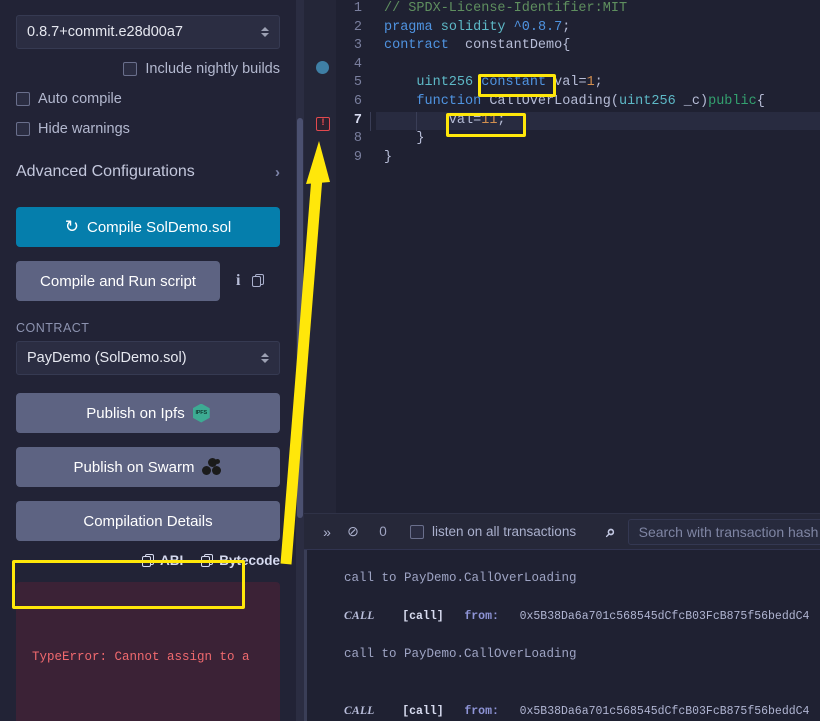 The image size is (820, 721). I want to click on copy-bytecode-button: Bytecode, so click(240, 560).